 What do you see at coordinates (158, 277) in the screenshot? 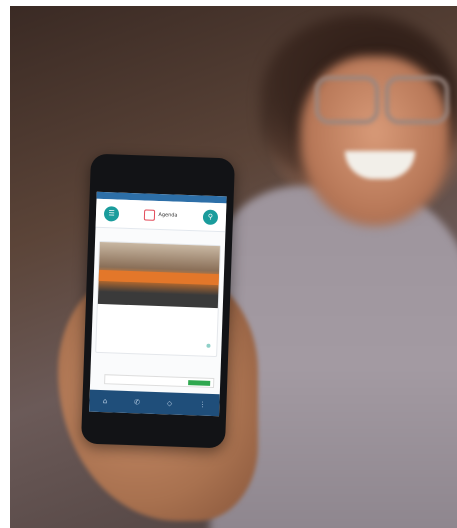
I see `card-image-band` at bounding box center [158, 277].